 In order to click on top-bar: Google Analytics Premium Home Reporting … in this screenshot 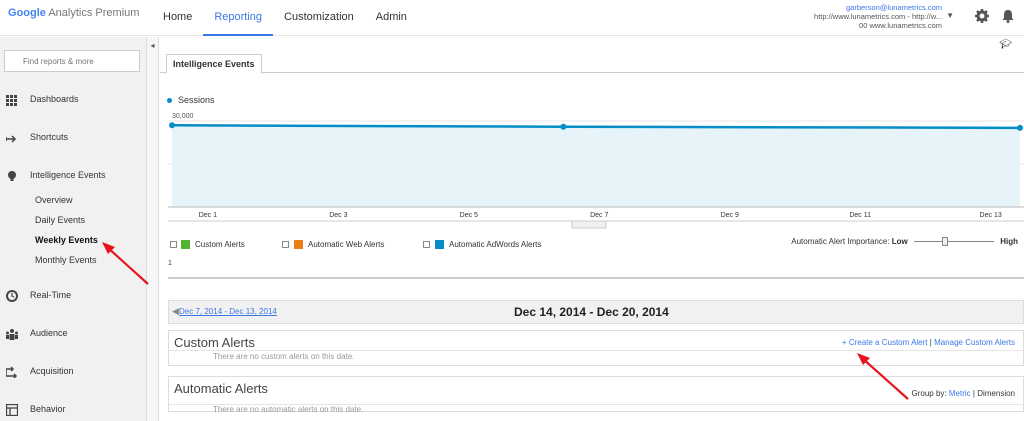, I will do `click(512, 18)`.